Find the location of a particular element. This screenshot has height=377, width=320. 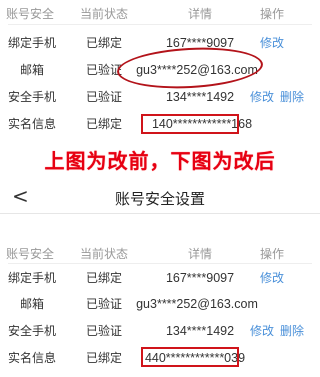

table-row: 安全手机 已验证 134****1492 修改 删除 is located at coordinates (160, 103).